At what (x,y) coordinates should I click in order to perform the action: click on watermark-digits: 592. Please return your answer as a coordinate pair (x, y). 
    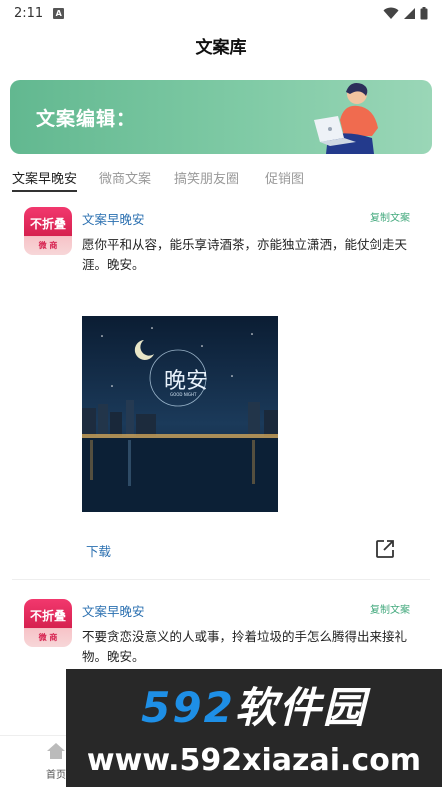
    Looking at the image, I should click on (188, 707).